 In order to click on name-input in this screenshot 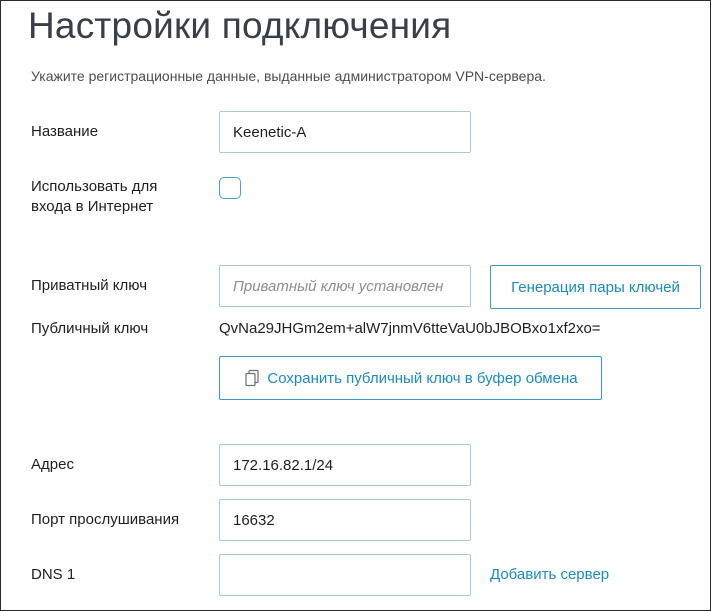, I will do `click(345, 132)`.